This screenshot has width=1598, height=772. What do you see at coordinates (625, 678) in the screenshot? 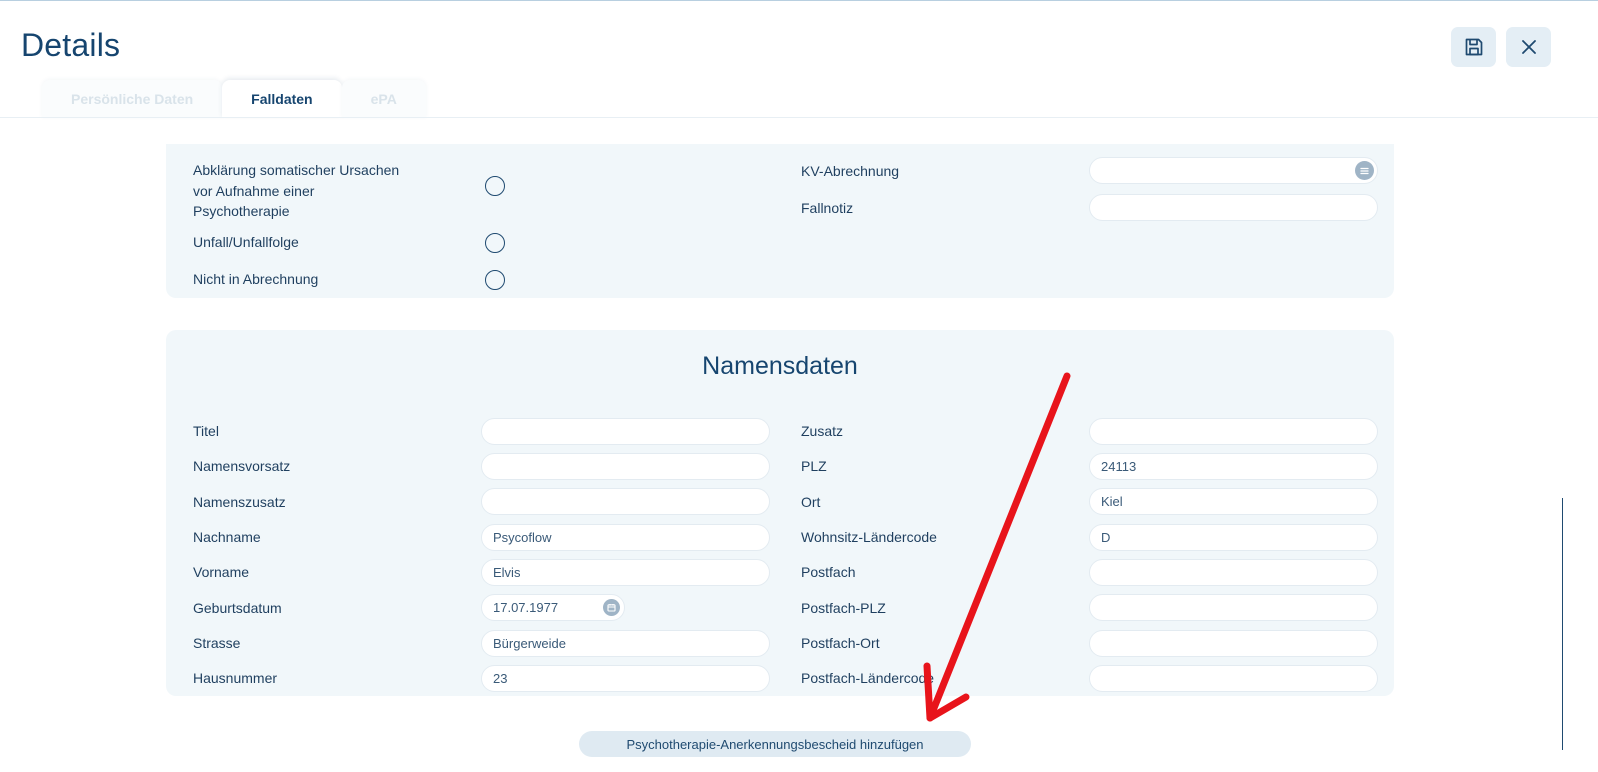
I see `house-number-input` at bounding box center [625, 678].